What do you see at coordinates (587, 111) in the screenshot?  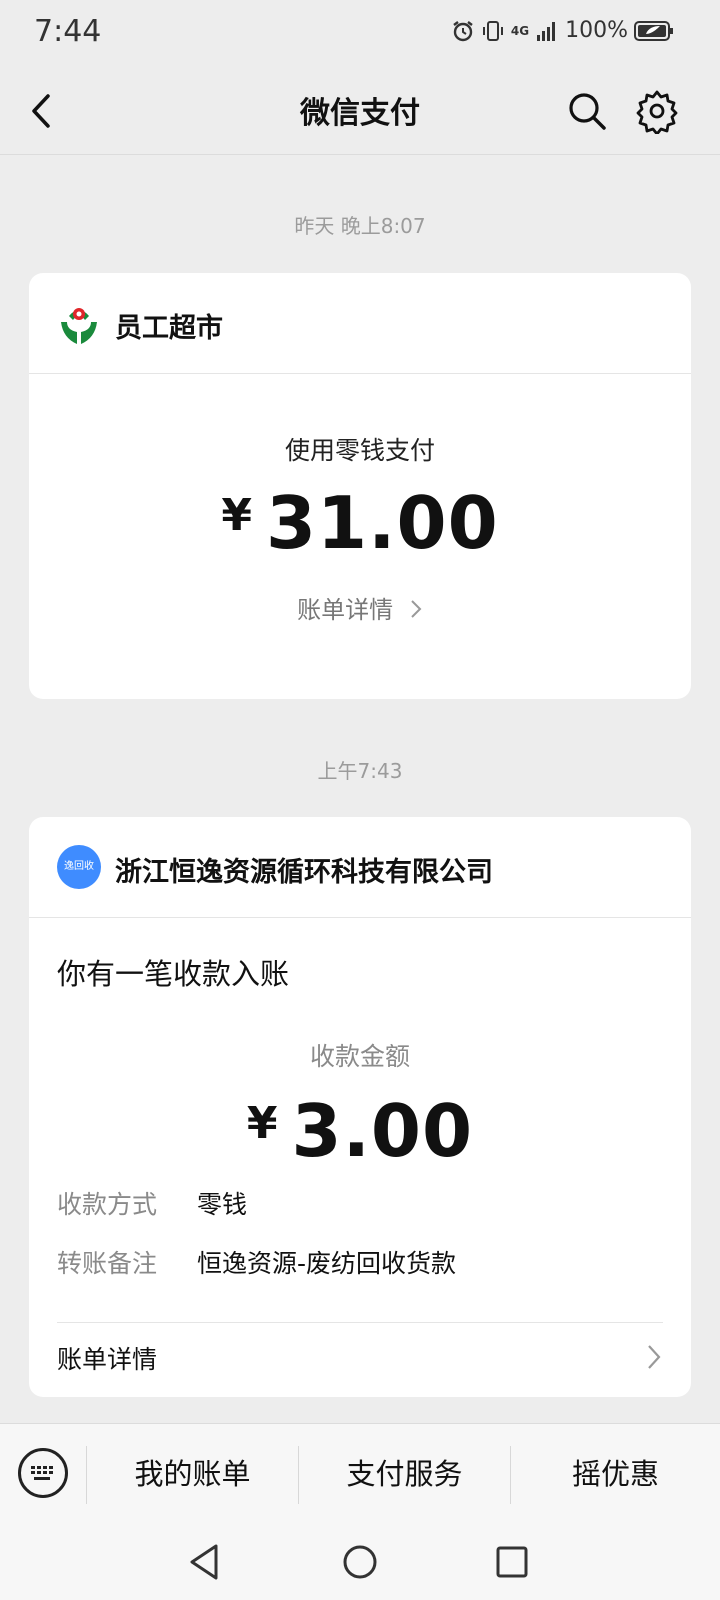 I see `search-icon` at bounding box center [587, 111].